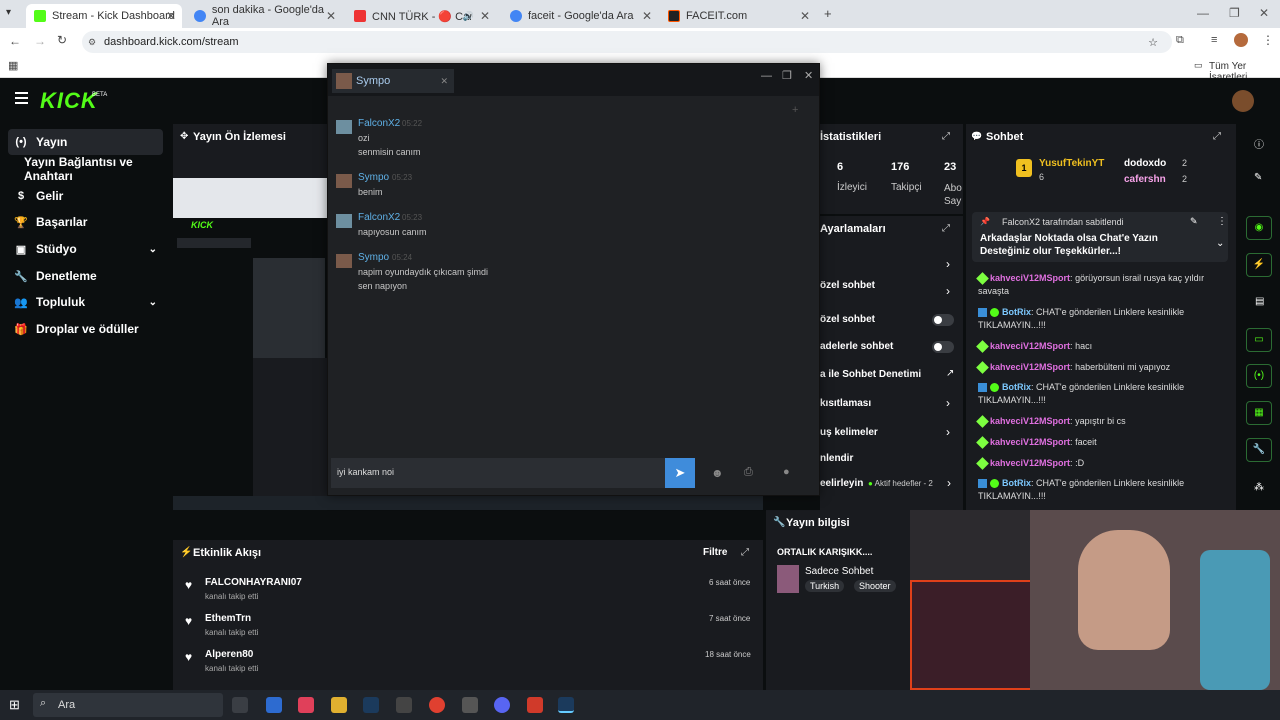 The height and width of the screenshot is (720, 1280). Describe the element at coordinates (1220, 243) in the screenshot. I see `chevron-down-icon: ⌄` at that location.